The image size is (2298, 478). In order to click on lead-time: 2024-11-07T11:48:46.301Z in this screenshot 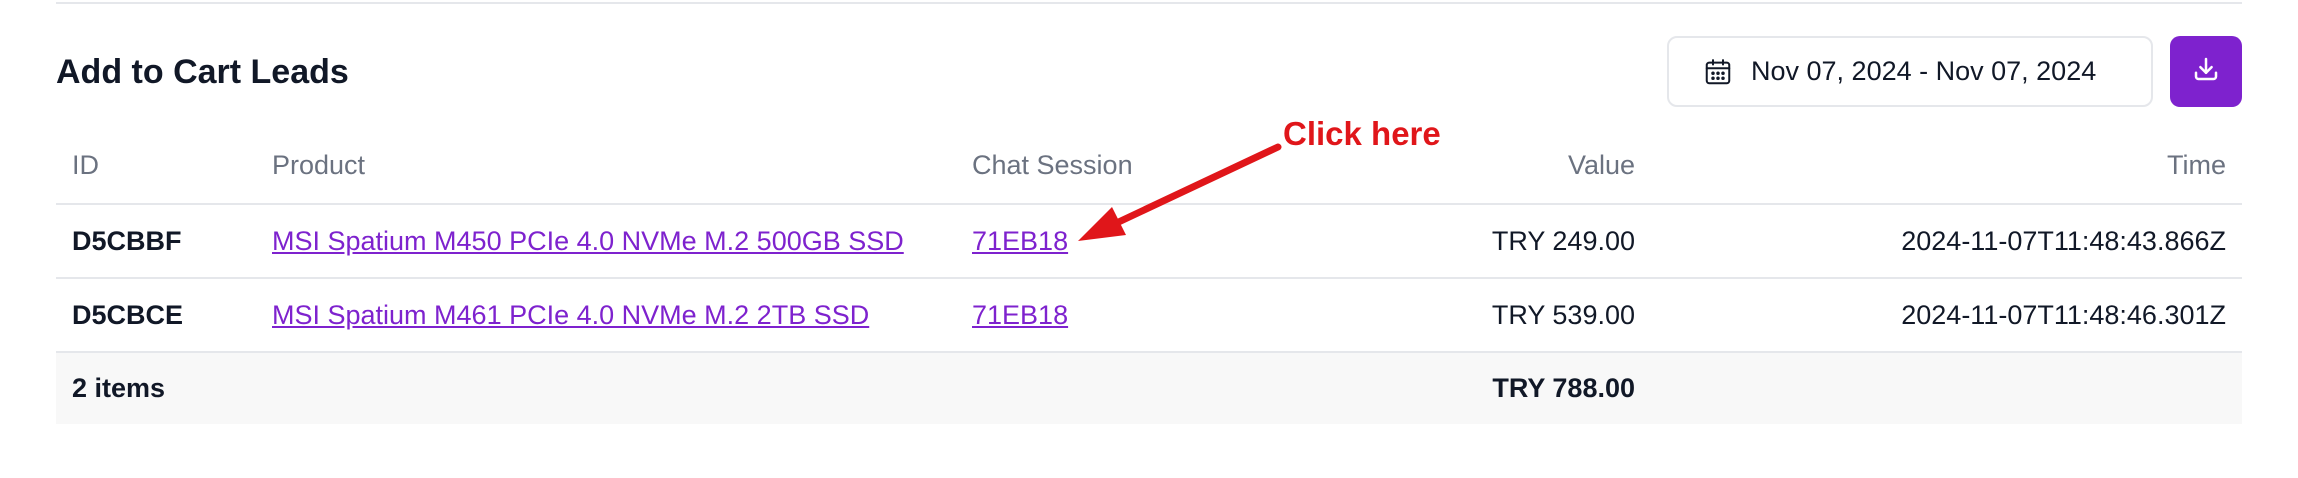, I will do `click(1946, 315)`.